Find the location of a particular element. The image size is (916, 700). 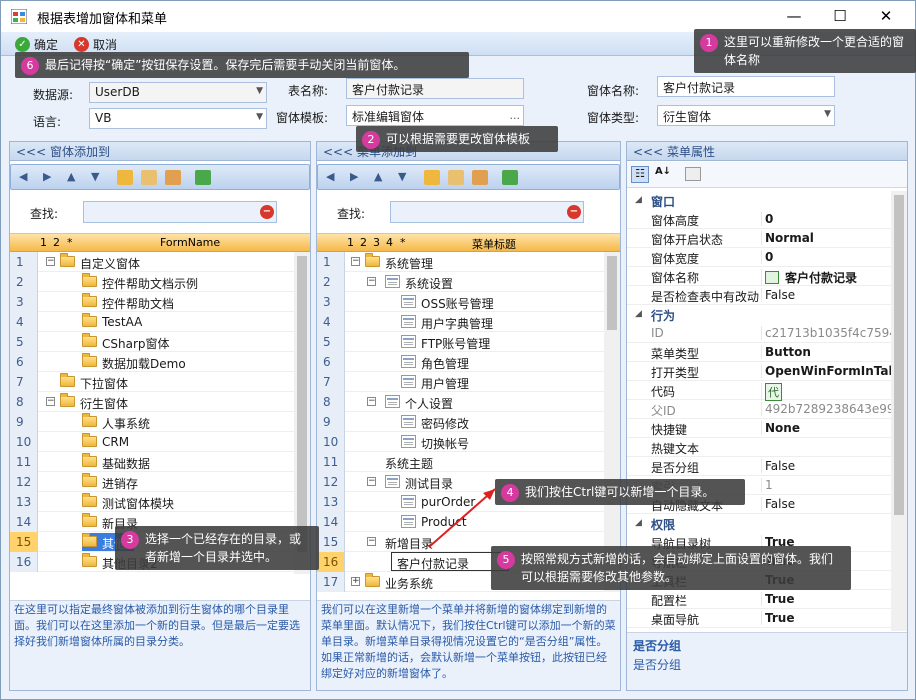

tree-row: 5 FTP账号管理 is located at coordinates (468, 342).